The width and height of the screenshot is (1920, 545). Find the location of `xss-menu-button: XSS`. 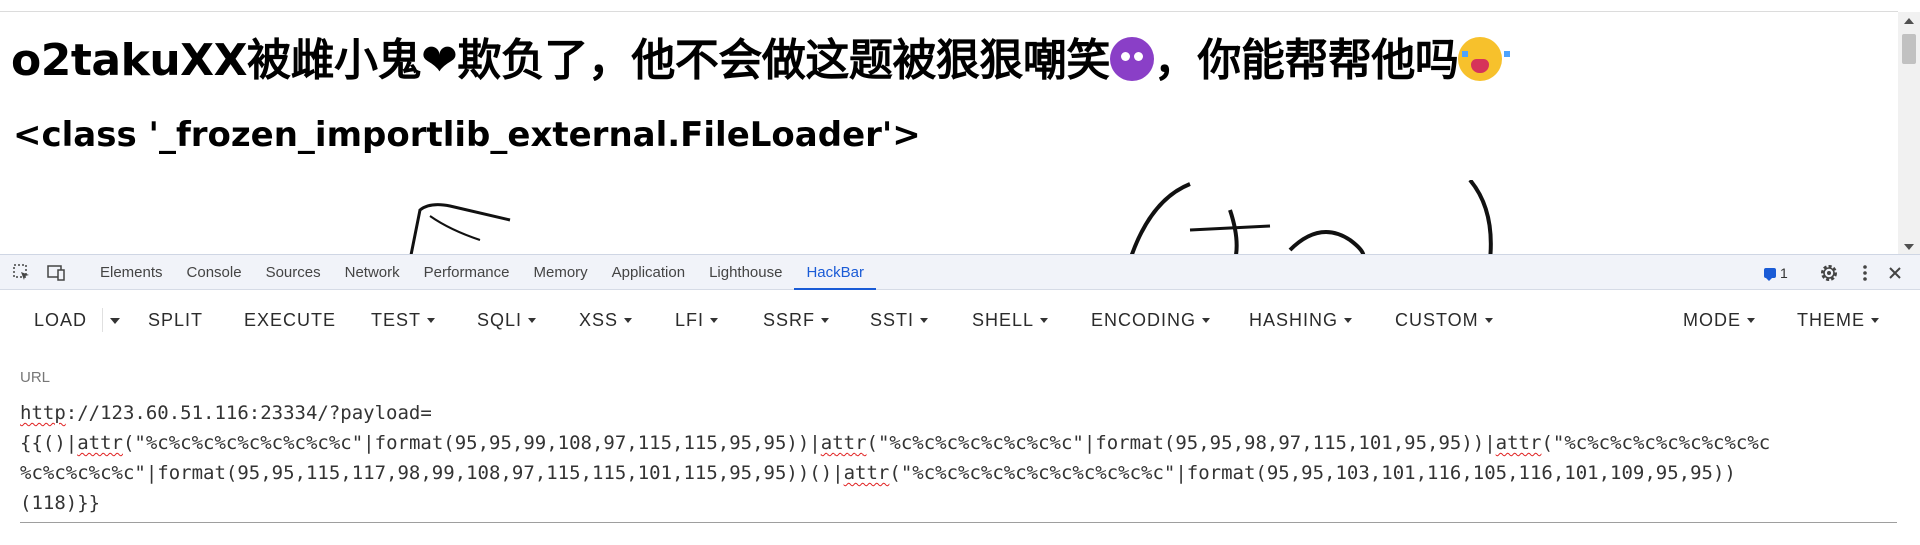

xss-menu-button: XSS is located at coordinates (606, 320).